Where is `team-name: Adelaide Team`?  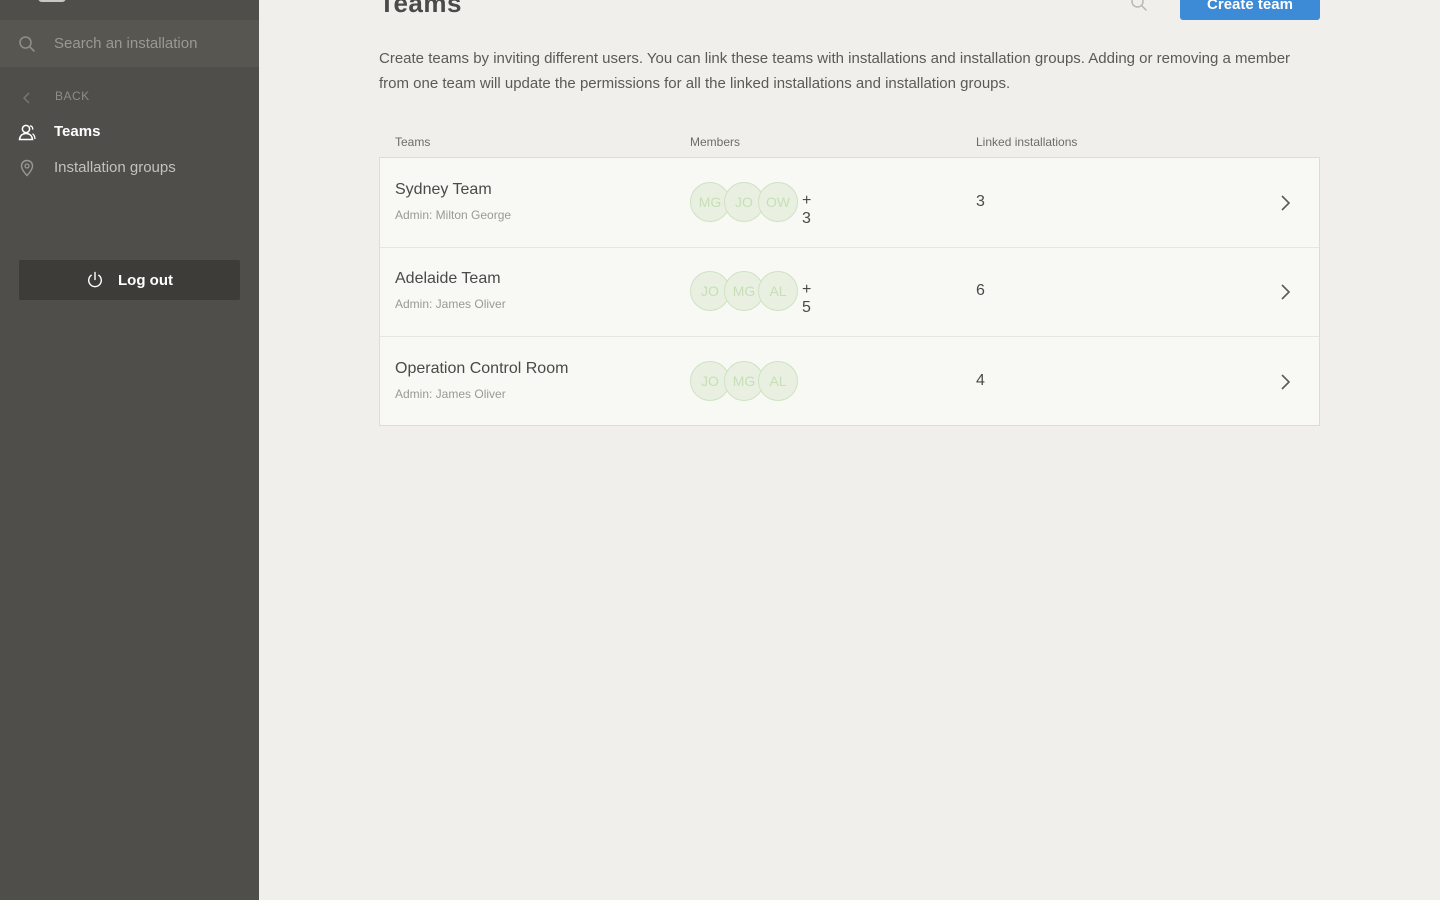 team-name: Adelaide Team is located at coordinates (448, 278).